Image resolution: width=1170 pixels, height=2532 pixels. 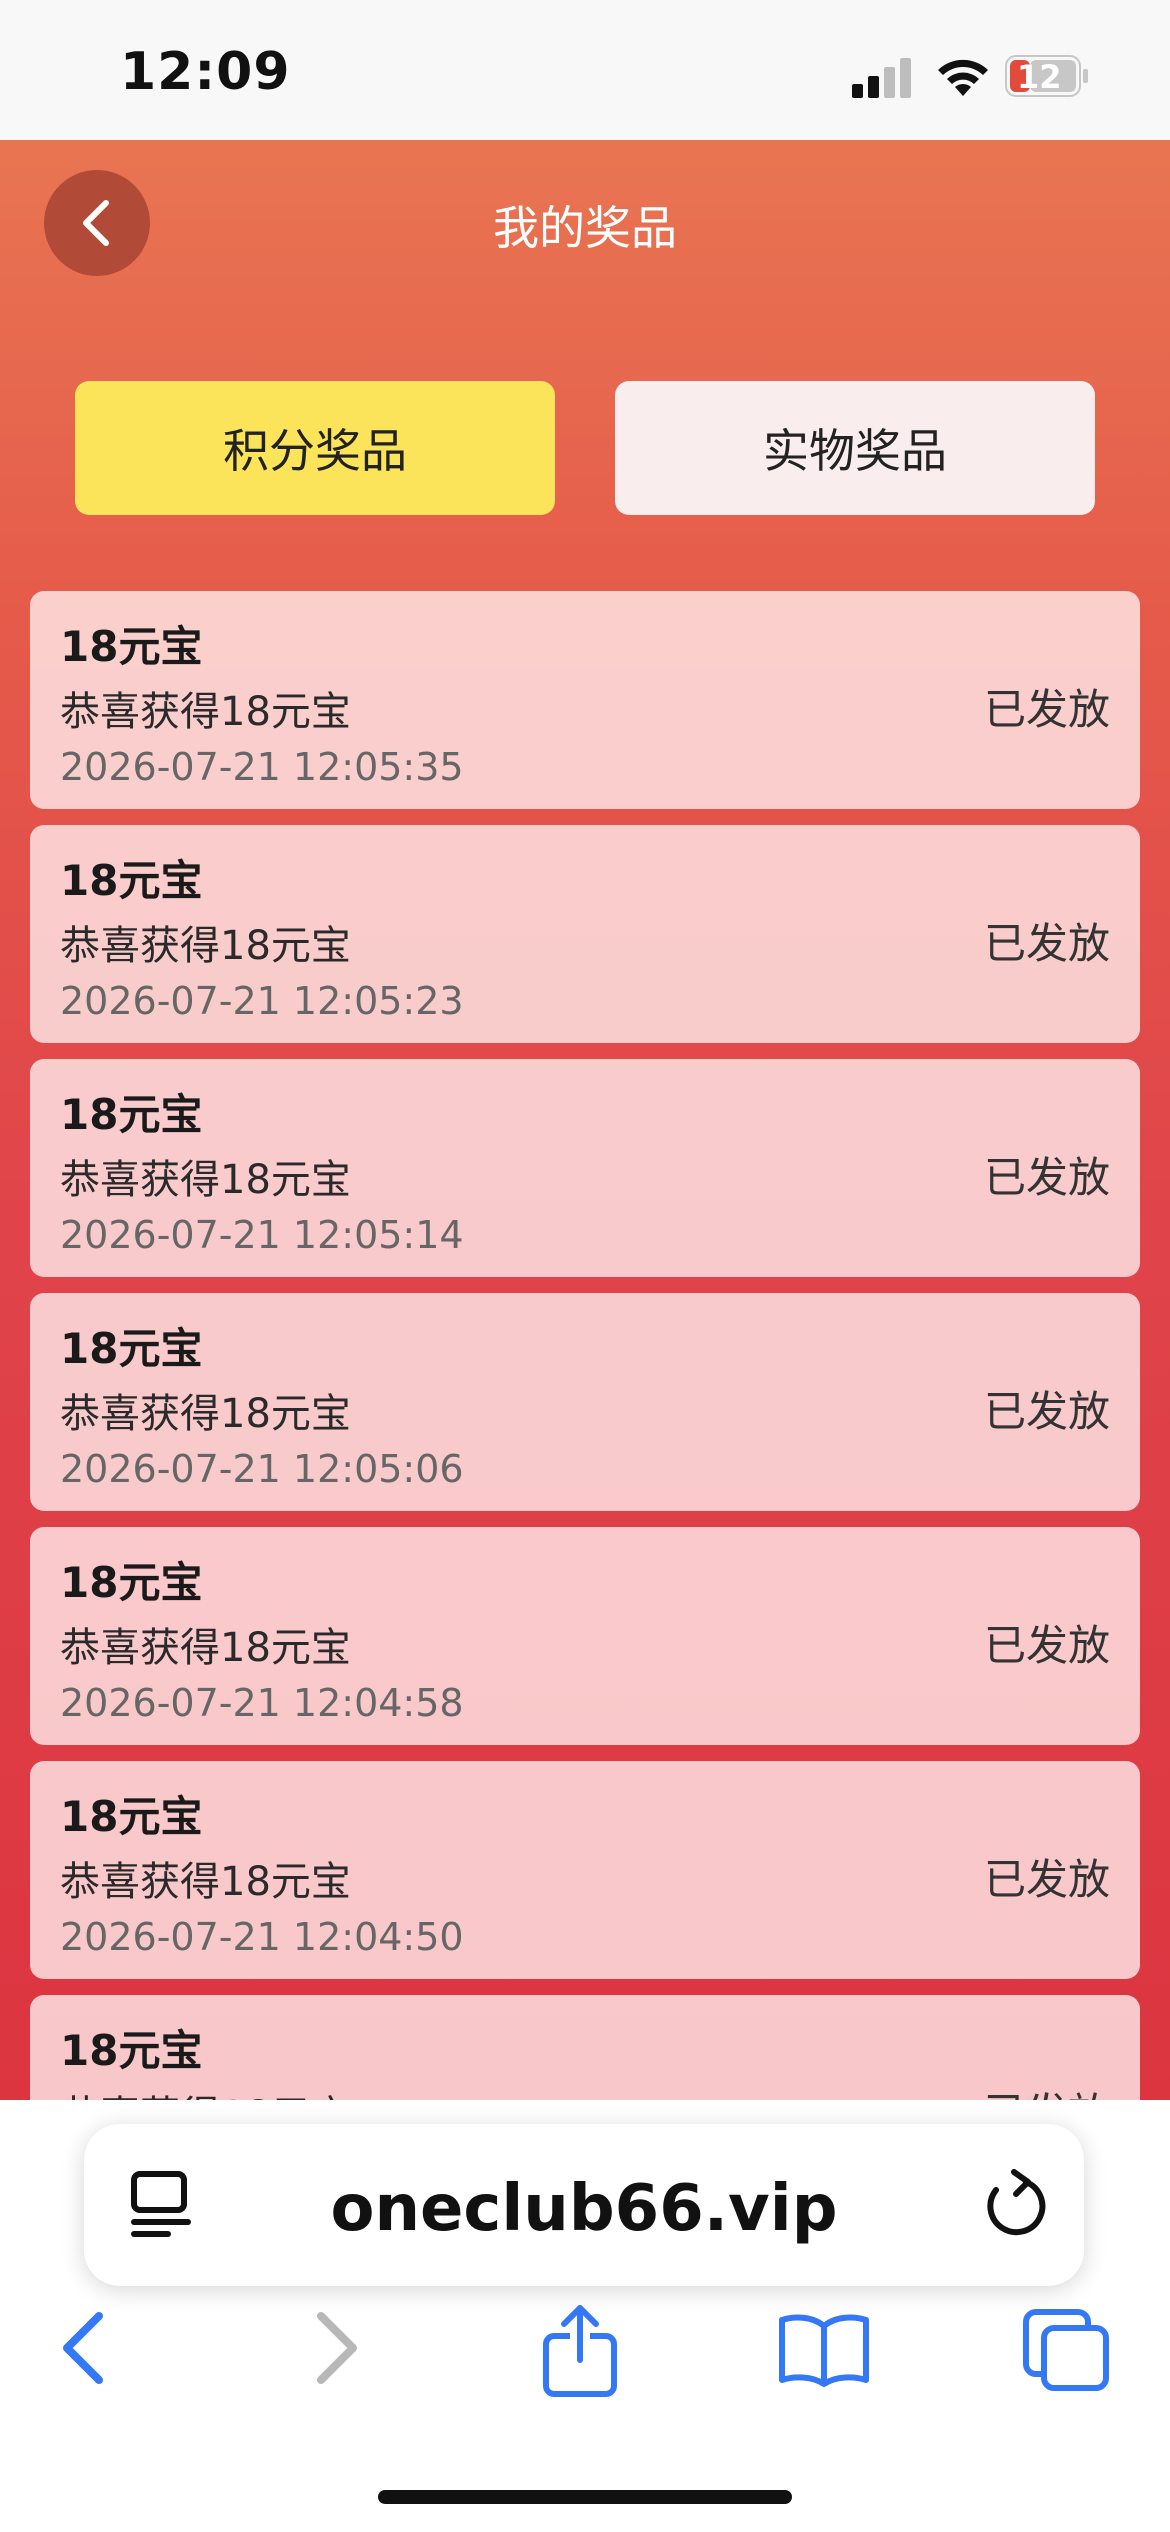 What do you see at coordinates (1015, 2203) in the screenshot?
I see `reload-icon` at bounding box center [1015, 2203].